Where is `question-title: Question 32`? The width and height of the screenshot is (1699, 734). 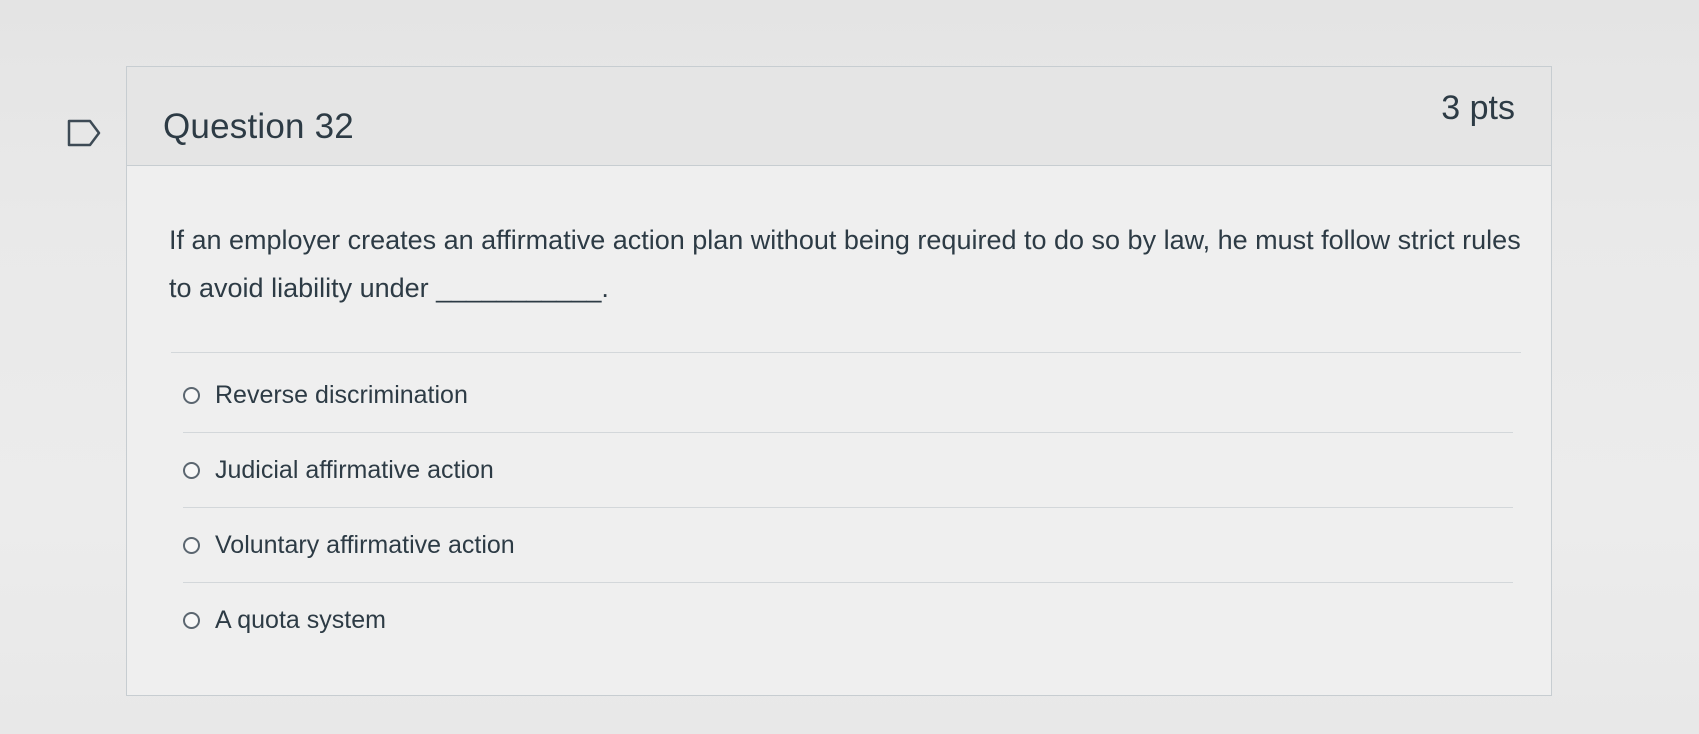 question-title: Question 32 is located at coordinates (258, 126).